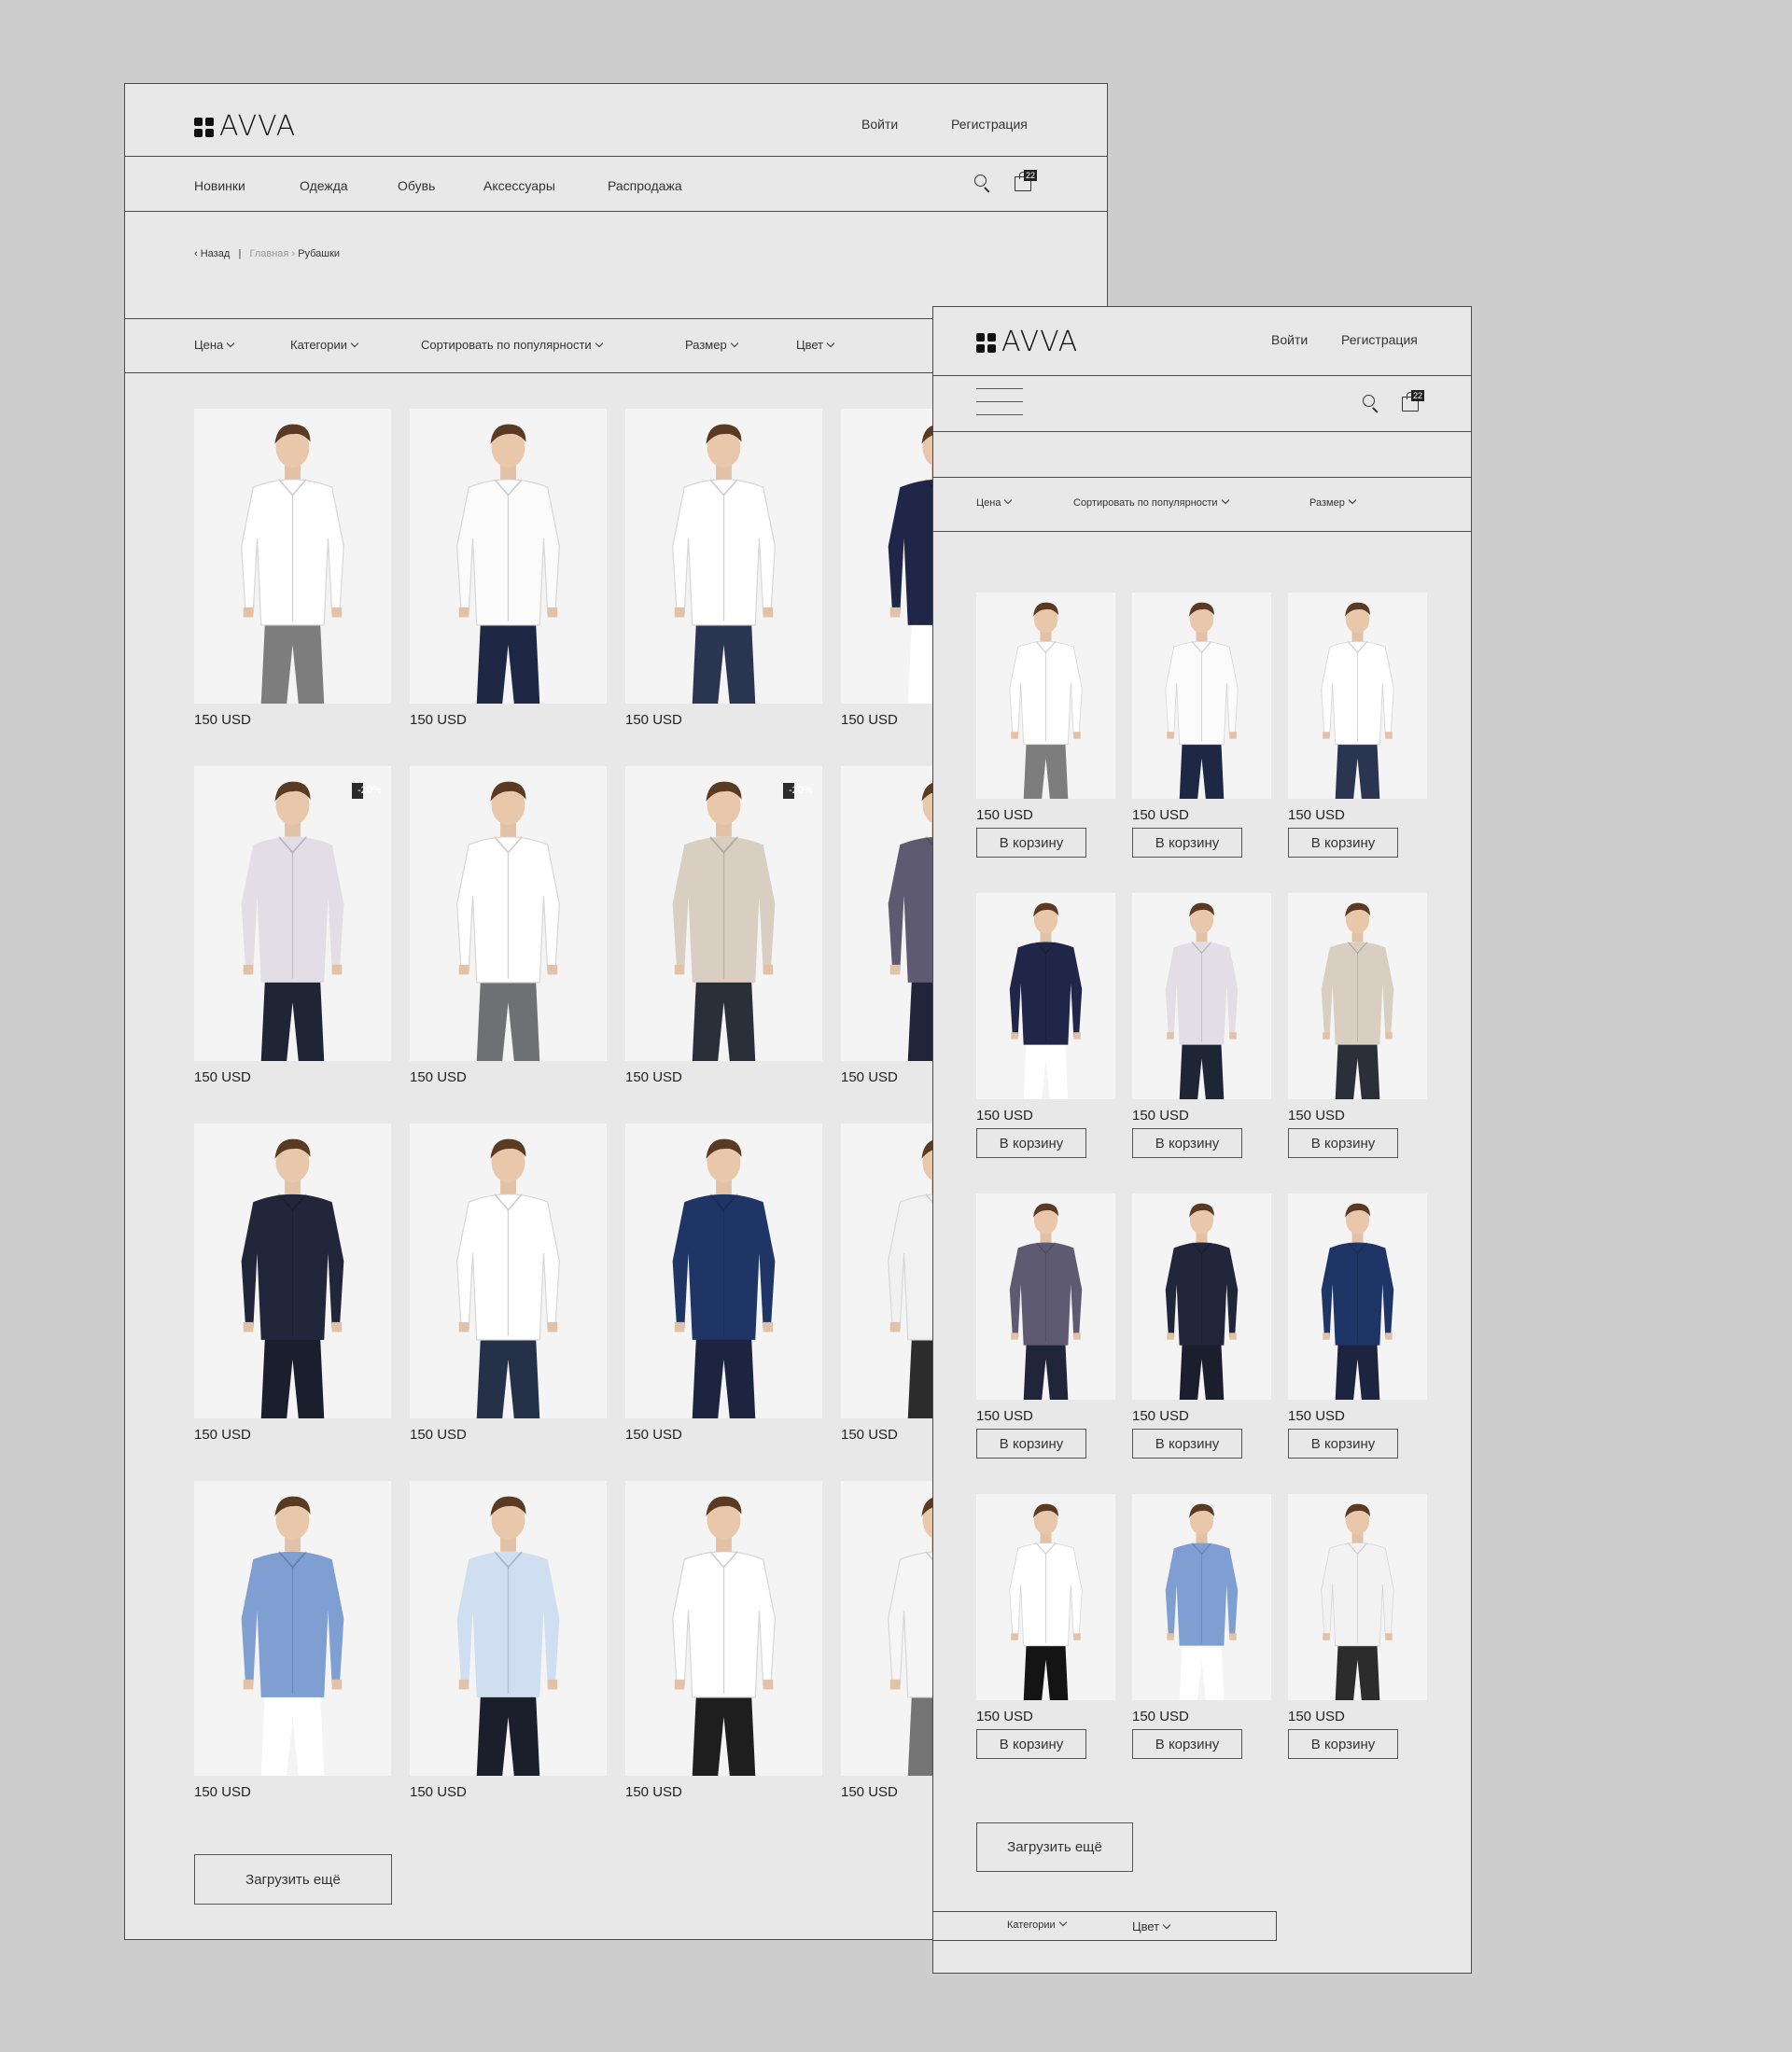 The image size is (1792, 2052). I want to click on nav-divider, so click(616, 211).